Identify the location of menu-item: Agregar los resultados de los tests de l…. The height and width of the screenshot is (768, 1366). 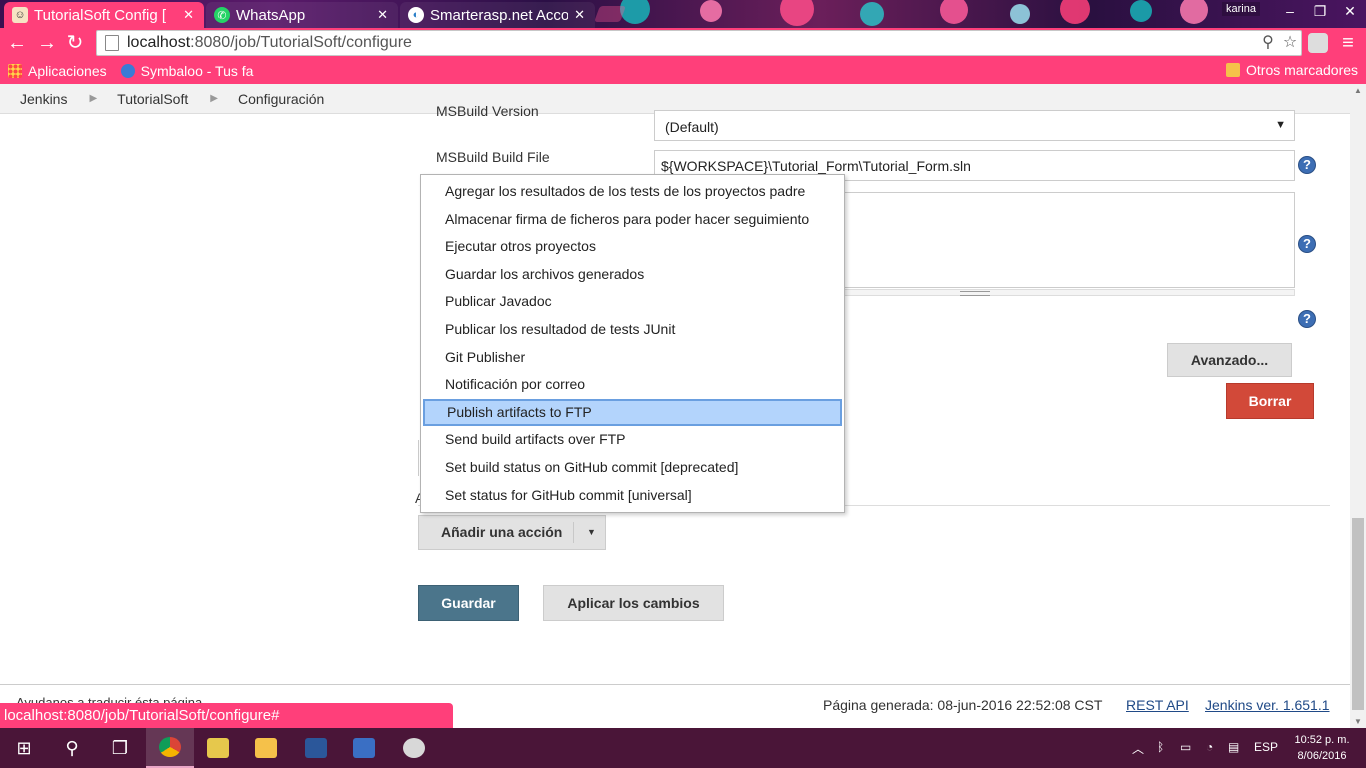
(632, 192).